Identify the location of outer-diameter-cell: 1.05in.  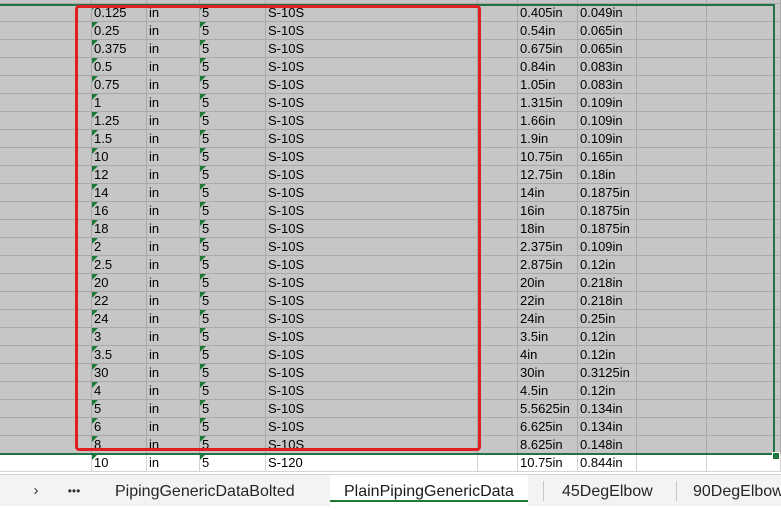
(548, 85).